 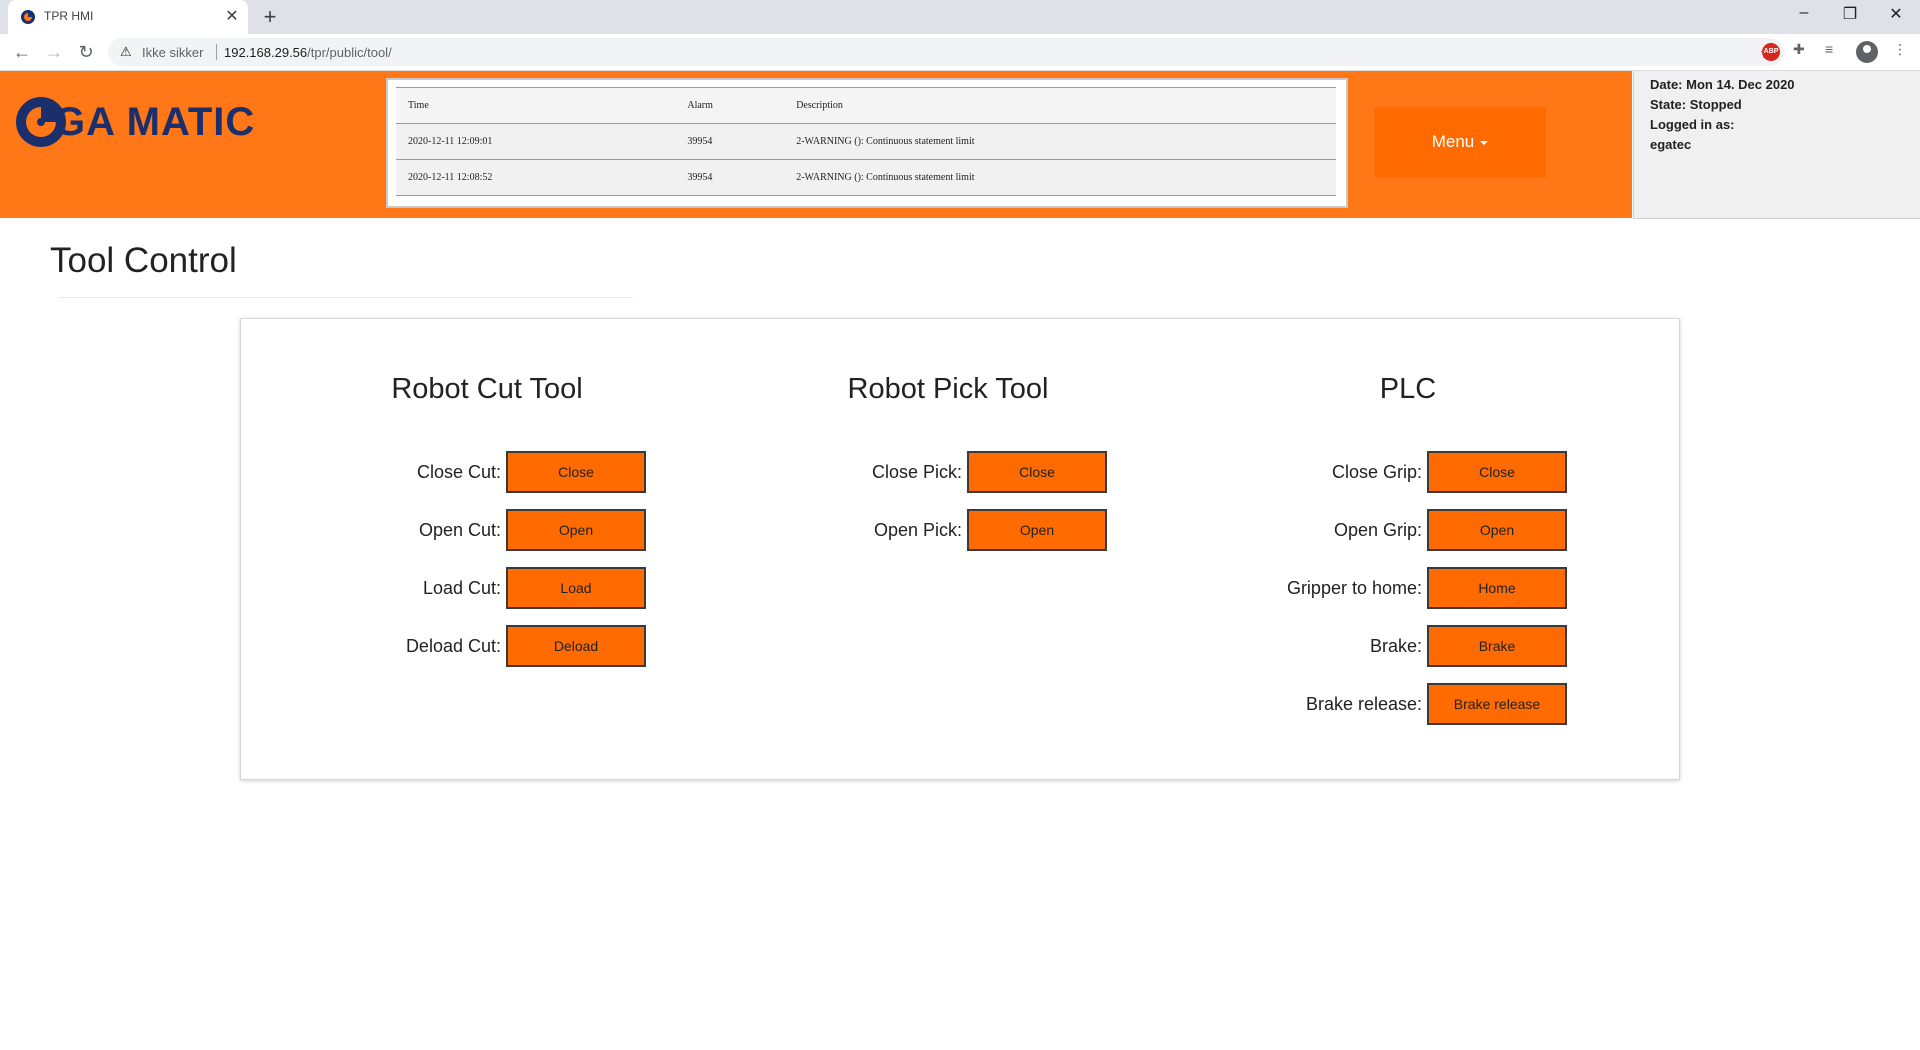 I want to click on close-cut-button: Close, so click(x=576, y=472).